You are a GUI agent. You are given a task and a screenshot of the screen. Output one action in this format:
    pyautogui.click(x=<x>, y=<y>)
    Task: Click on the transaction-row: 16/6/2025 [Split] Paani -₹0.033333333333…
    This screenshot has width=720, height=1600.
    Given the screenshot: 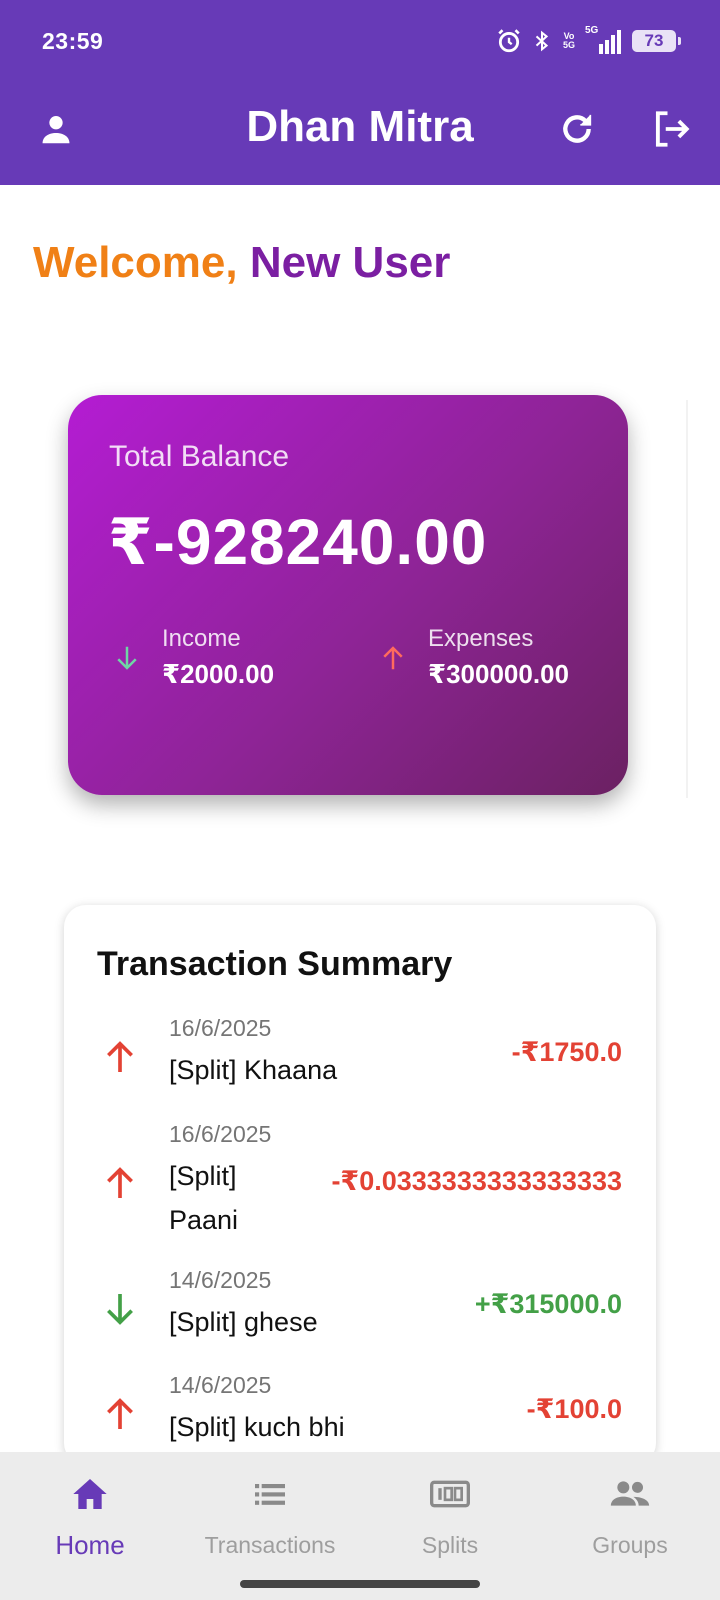 What is the action you would take?
    pyautogui.click(x=360, y=1186)
    